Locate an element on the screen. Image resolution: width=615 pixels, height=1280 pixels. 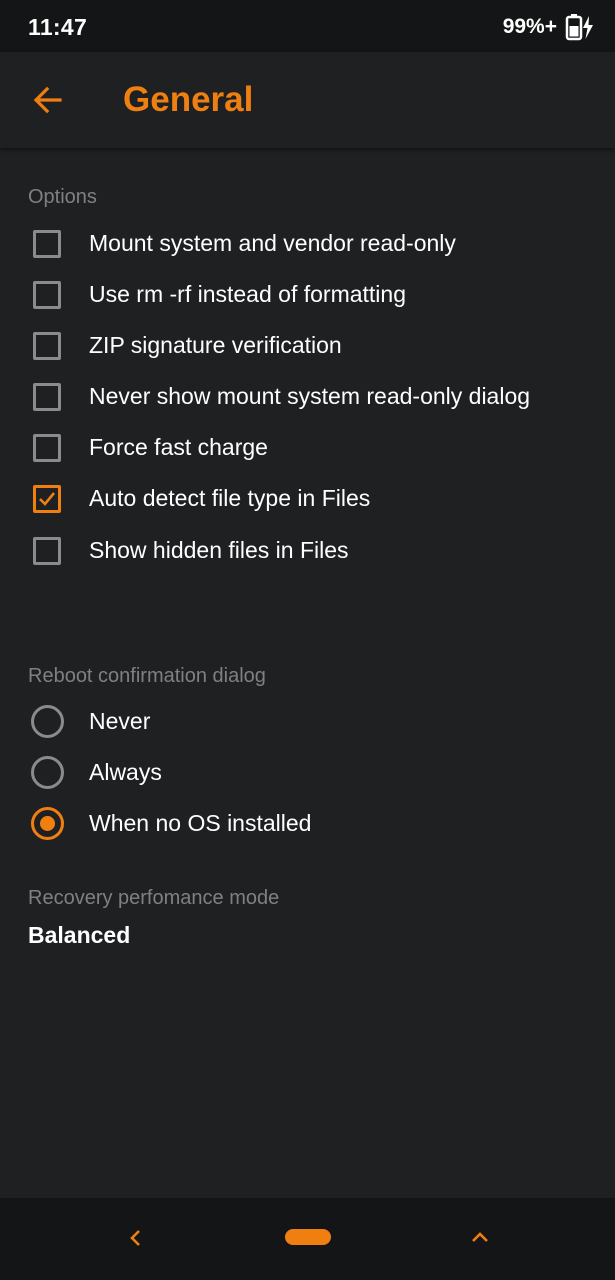
option-label: Use rm -rf instead of formatting is located at coordinates (247, 294).